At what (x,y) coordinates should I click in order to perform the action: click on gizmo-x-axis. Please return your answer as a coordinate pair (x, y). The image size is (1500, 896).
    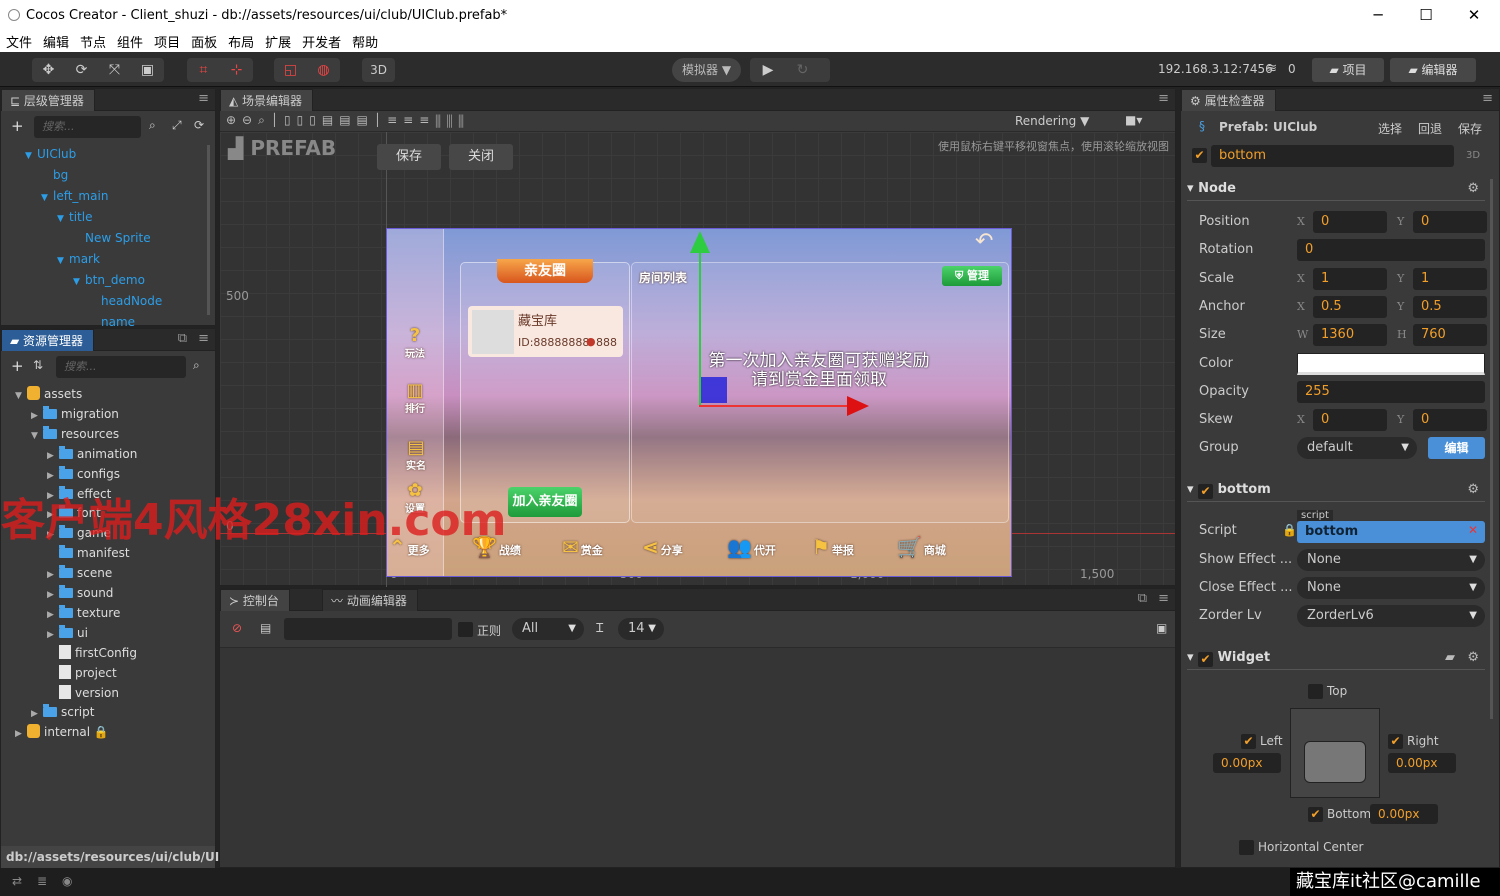
    Looking at the image, I should click on (774, 406).